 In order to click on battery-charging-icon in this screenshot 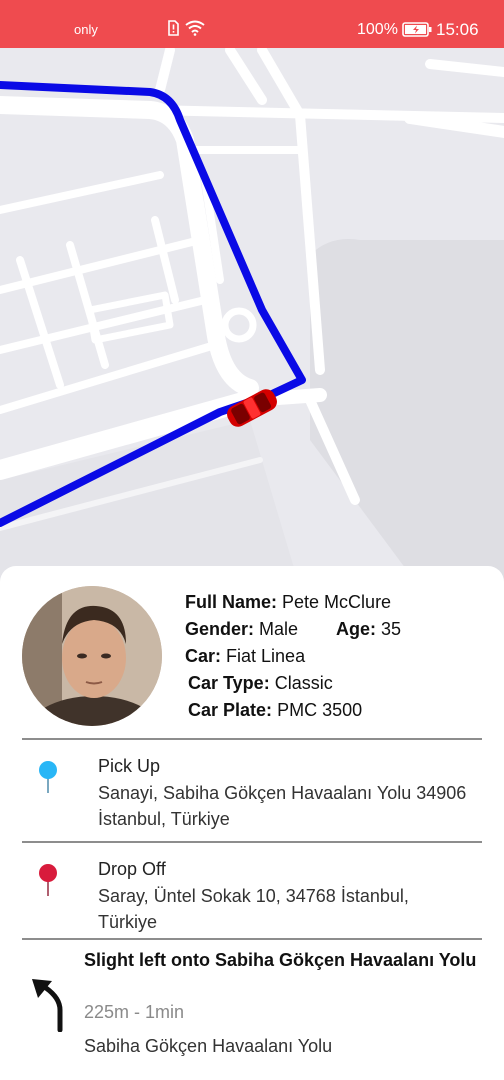, I will do `click(417, 29)`.